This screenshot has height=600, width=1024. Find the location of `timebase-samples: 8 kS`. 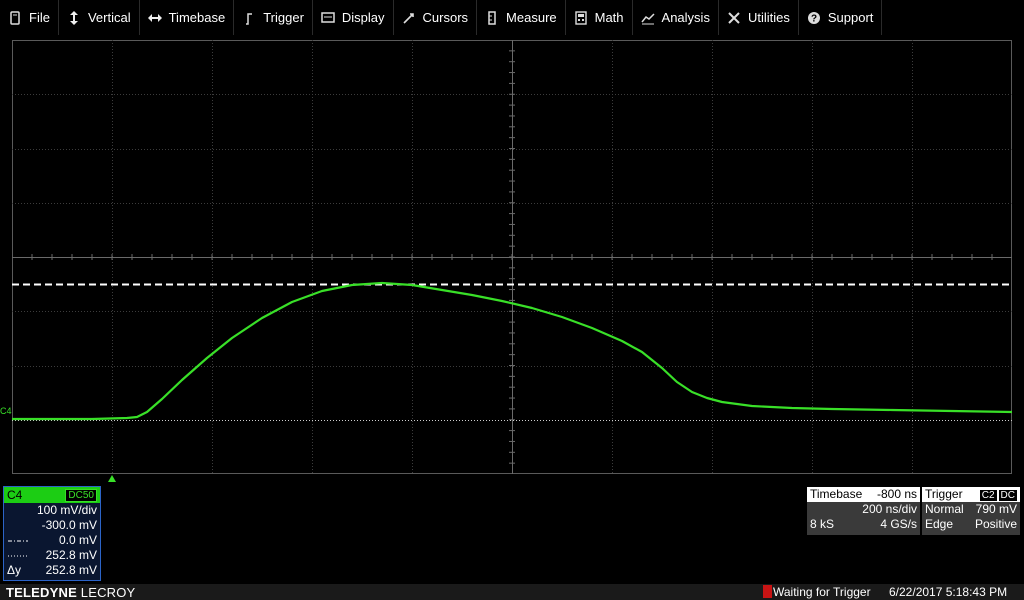

timebase-samples: 8 kS is located at coordinates (822, 524).